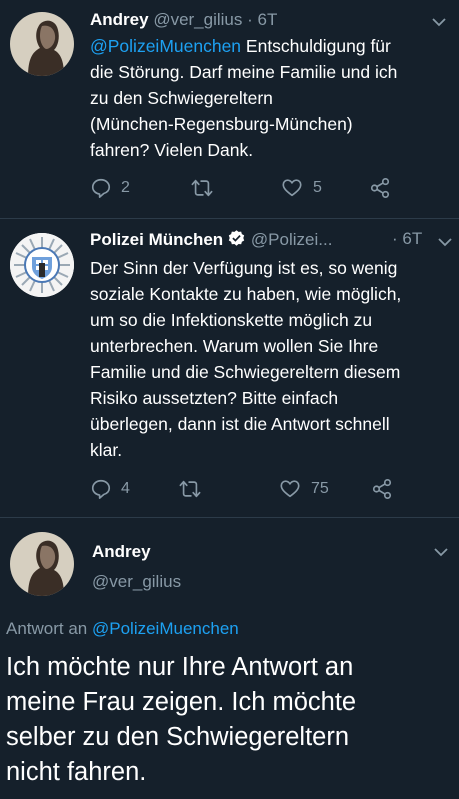 This screenshot has height=799, width=459. Describe the element at coordinates (156, 239) in the screenshot. I see `author-name: Polizei München` at that location.